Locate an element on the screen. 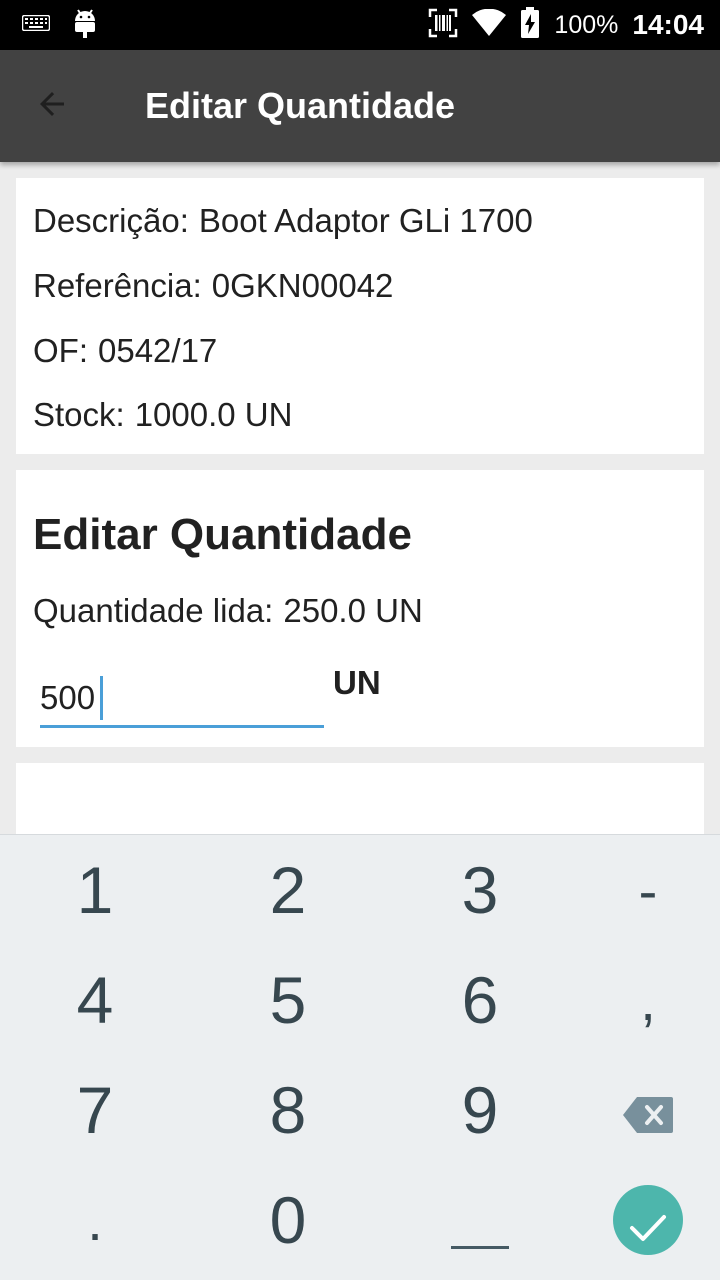 This screenshot has height=1280, width=720. arrow-back-icon is located at coordinates (52, 106).